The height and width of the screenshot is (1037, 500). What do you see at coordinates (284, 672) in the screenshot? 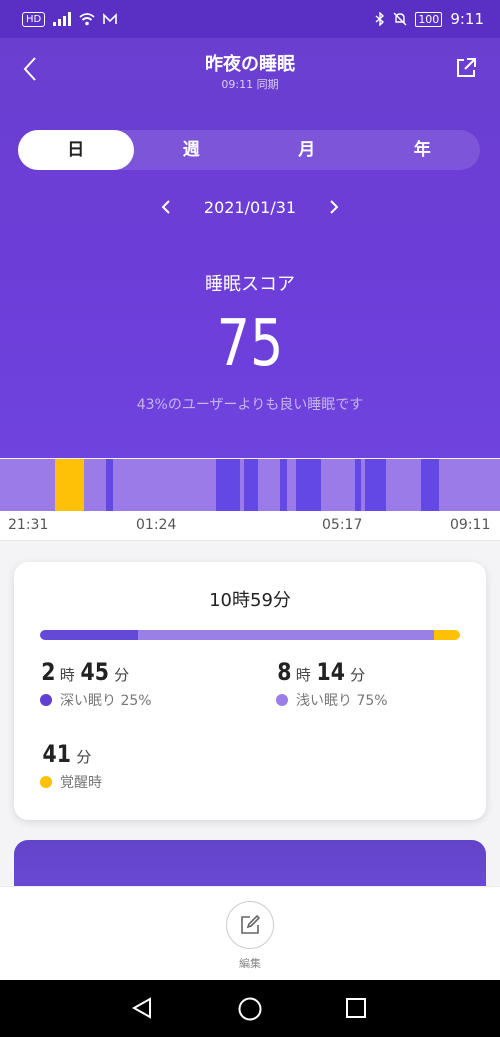
I see `light-hours: 8` at bounding box center [284, 672].